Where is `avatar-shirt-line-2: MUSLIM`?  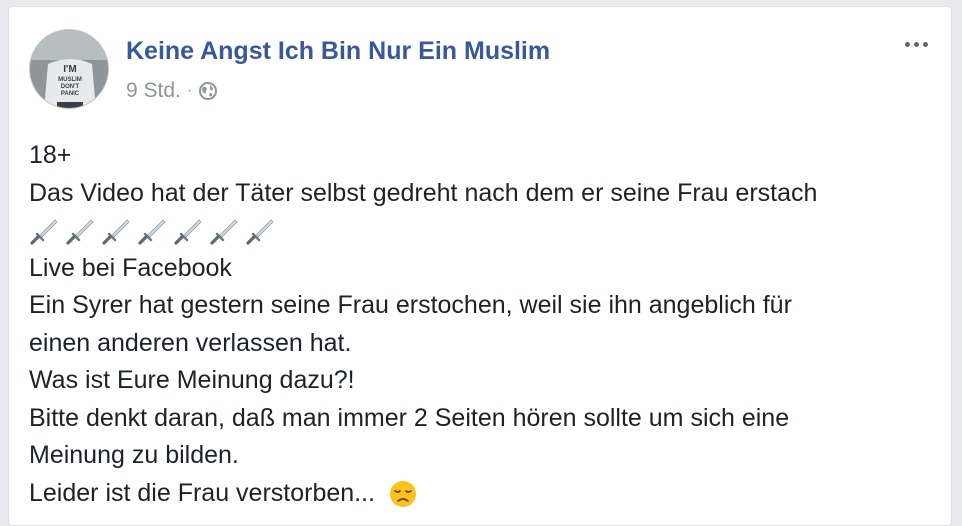
avatar-shirt-line-2: MUSLIM is located at coordinates (70, 80).